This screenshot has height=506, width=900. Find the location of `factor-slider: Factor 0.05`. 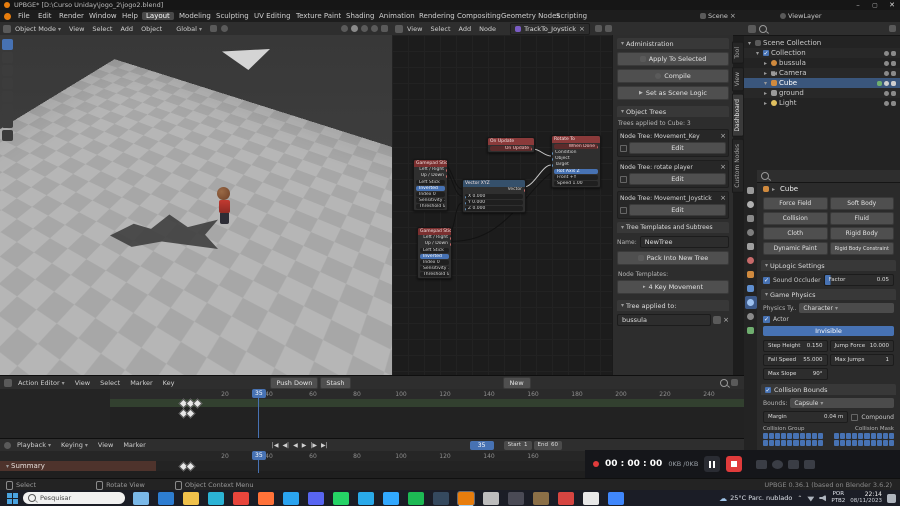

factor-slider: Factor 0.05 is located at coordinates (858, 280).